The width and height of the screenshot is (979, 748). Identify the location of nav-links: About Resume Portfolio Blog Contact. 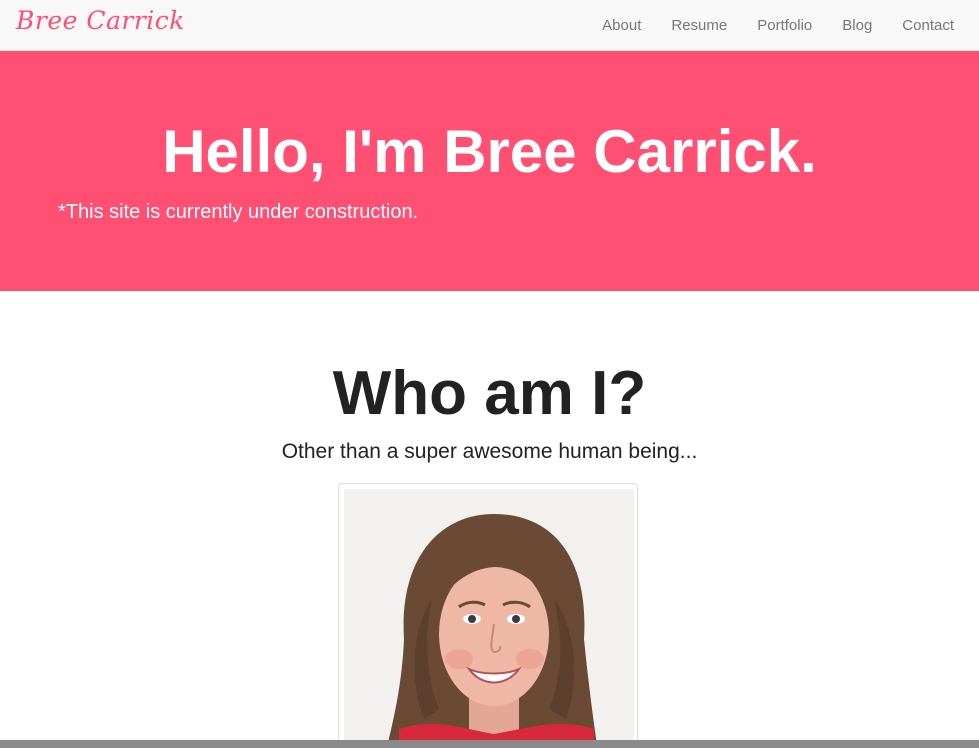
(778, 25).